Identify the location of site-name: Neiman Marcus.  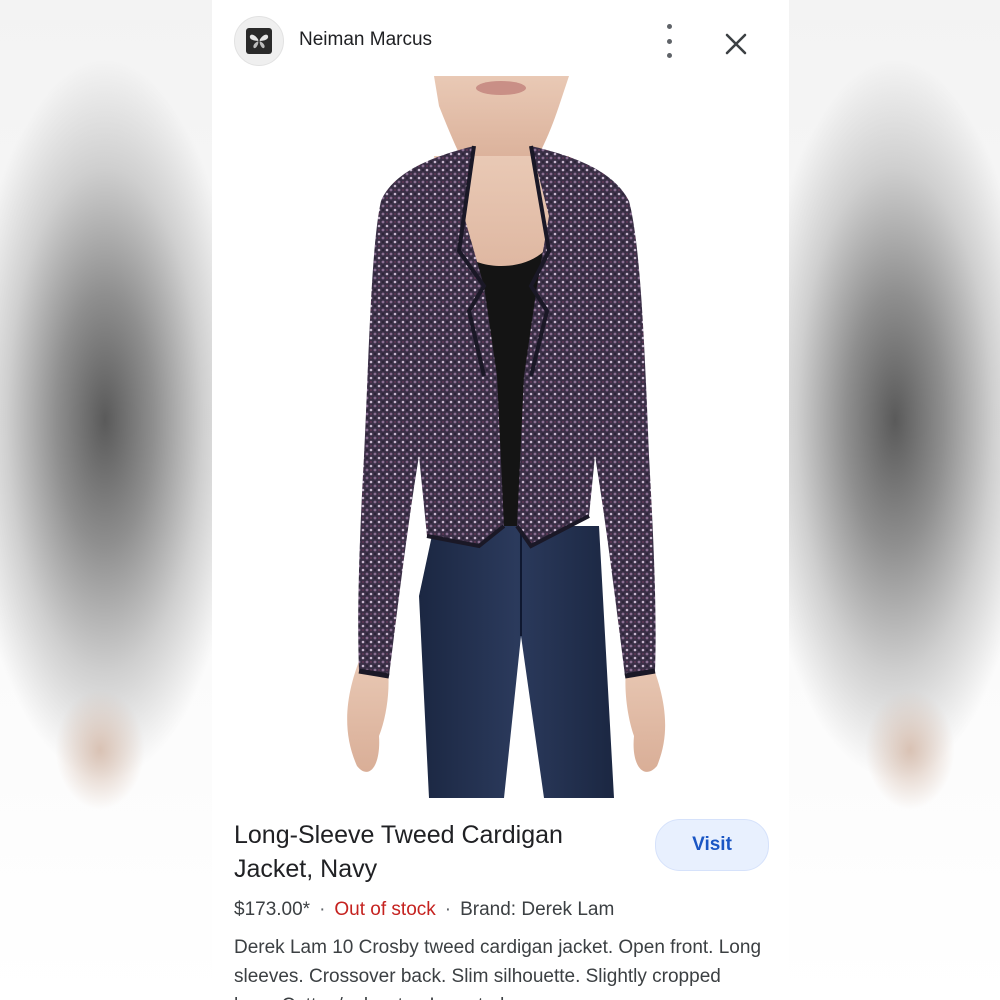
(366, 39).